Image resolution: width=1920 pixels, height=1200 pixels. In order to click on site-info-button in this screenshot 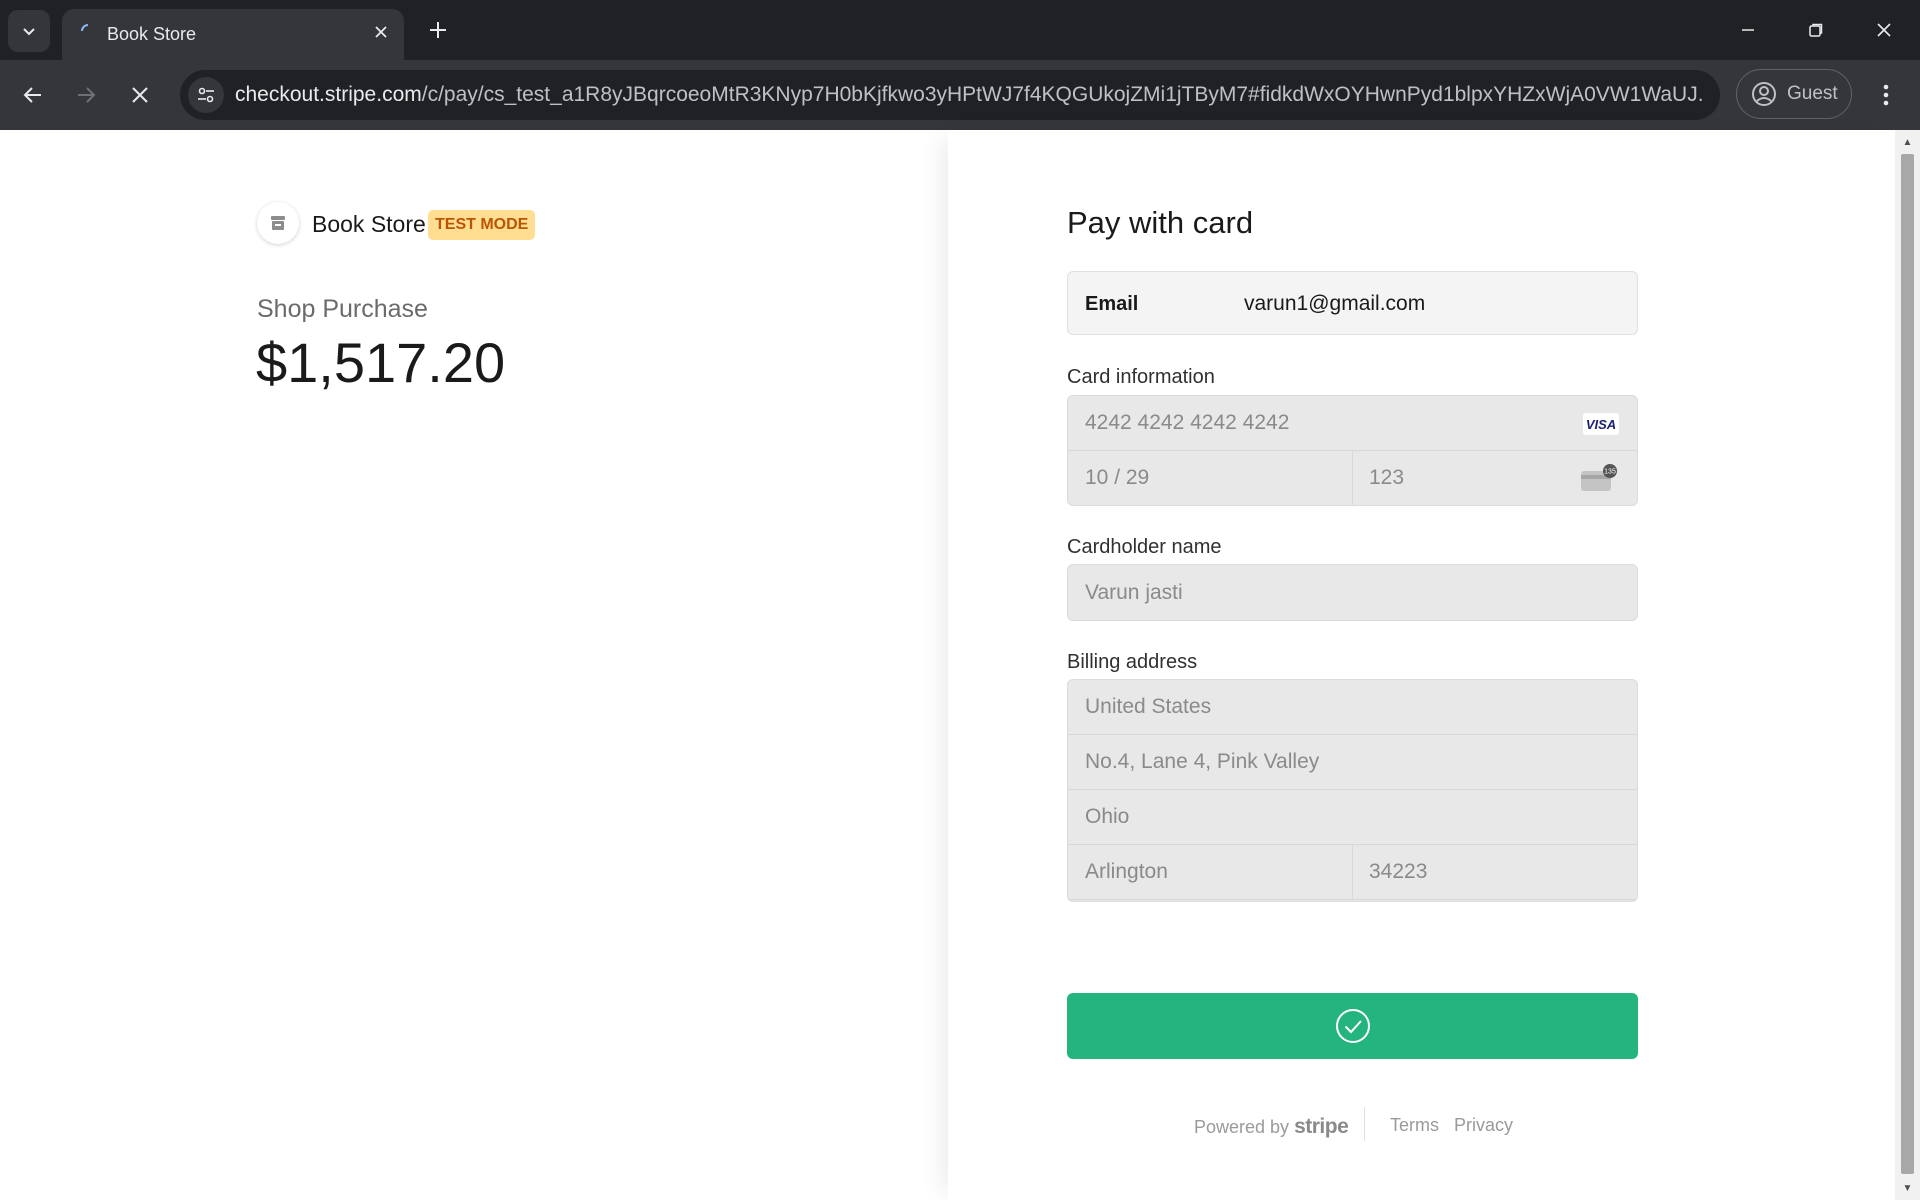, I will do `click(206, 95)`.